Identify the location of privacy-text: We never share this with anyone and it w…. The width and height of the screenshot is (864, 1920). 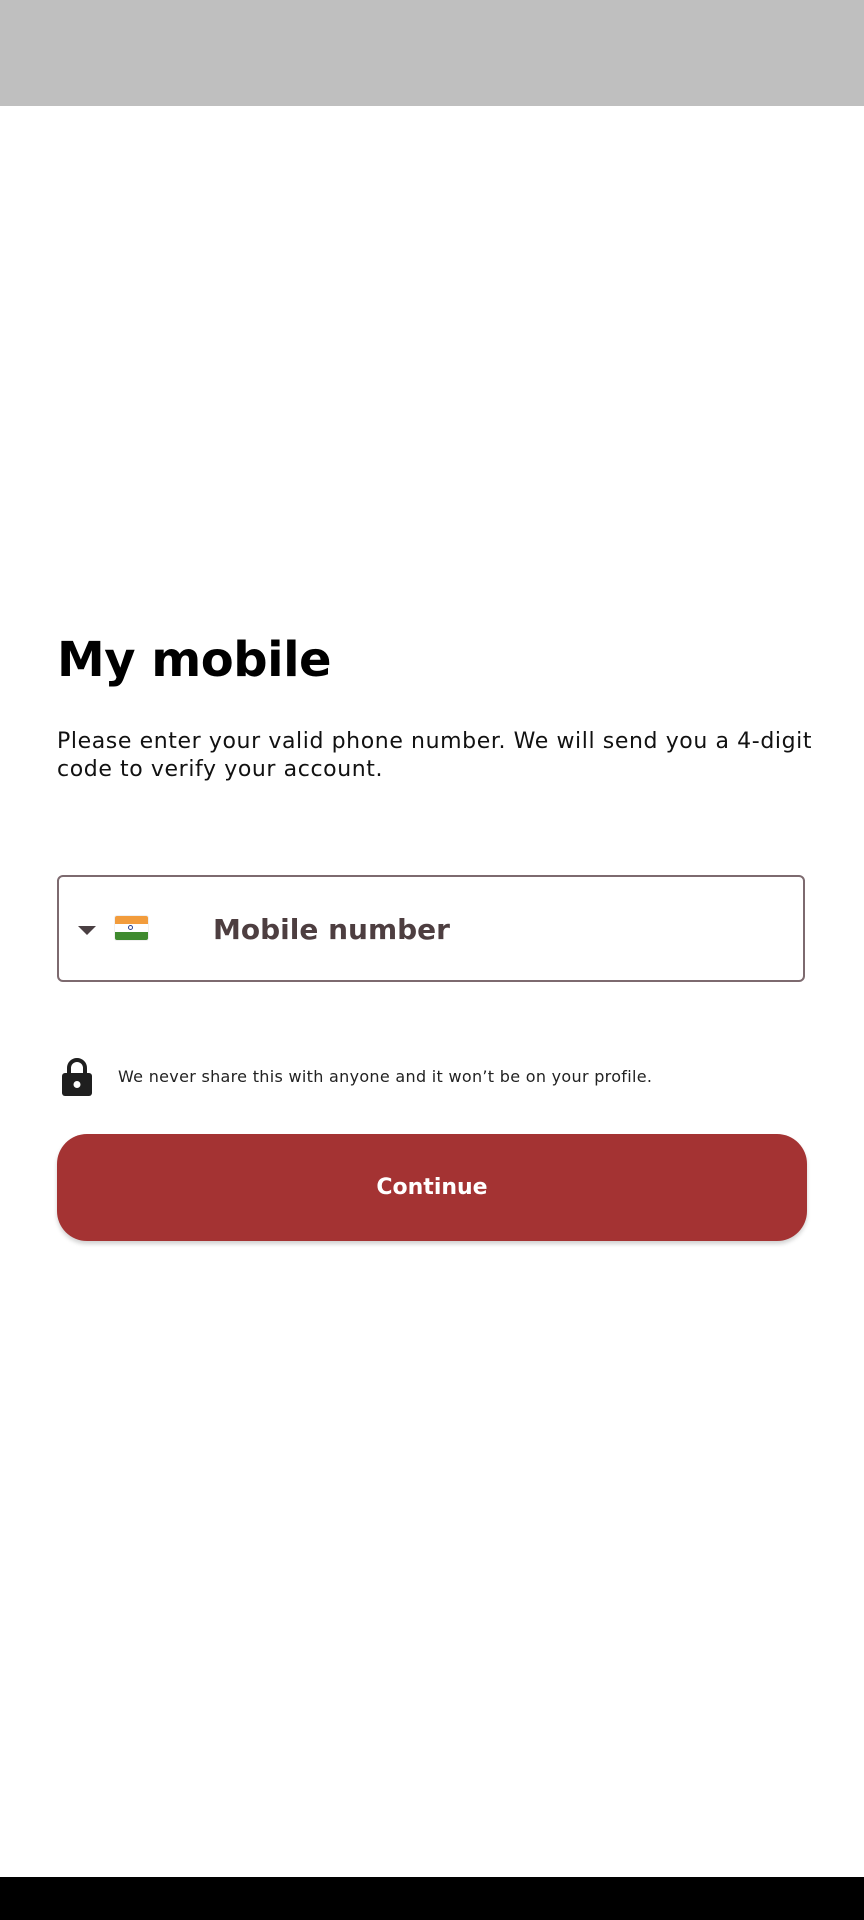
(385, 1076).